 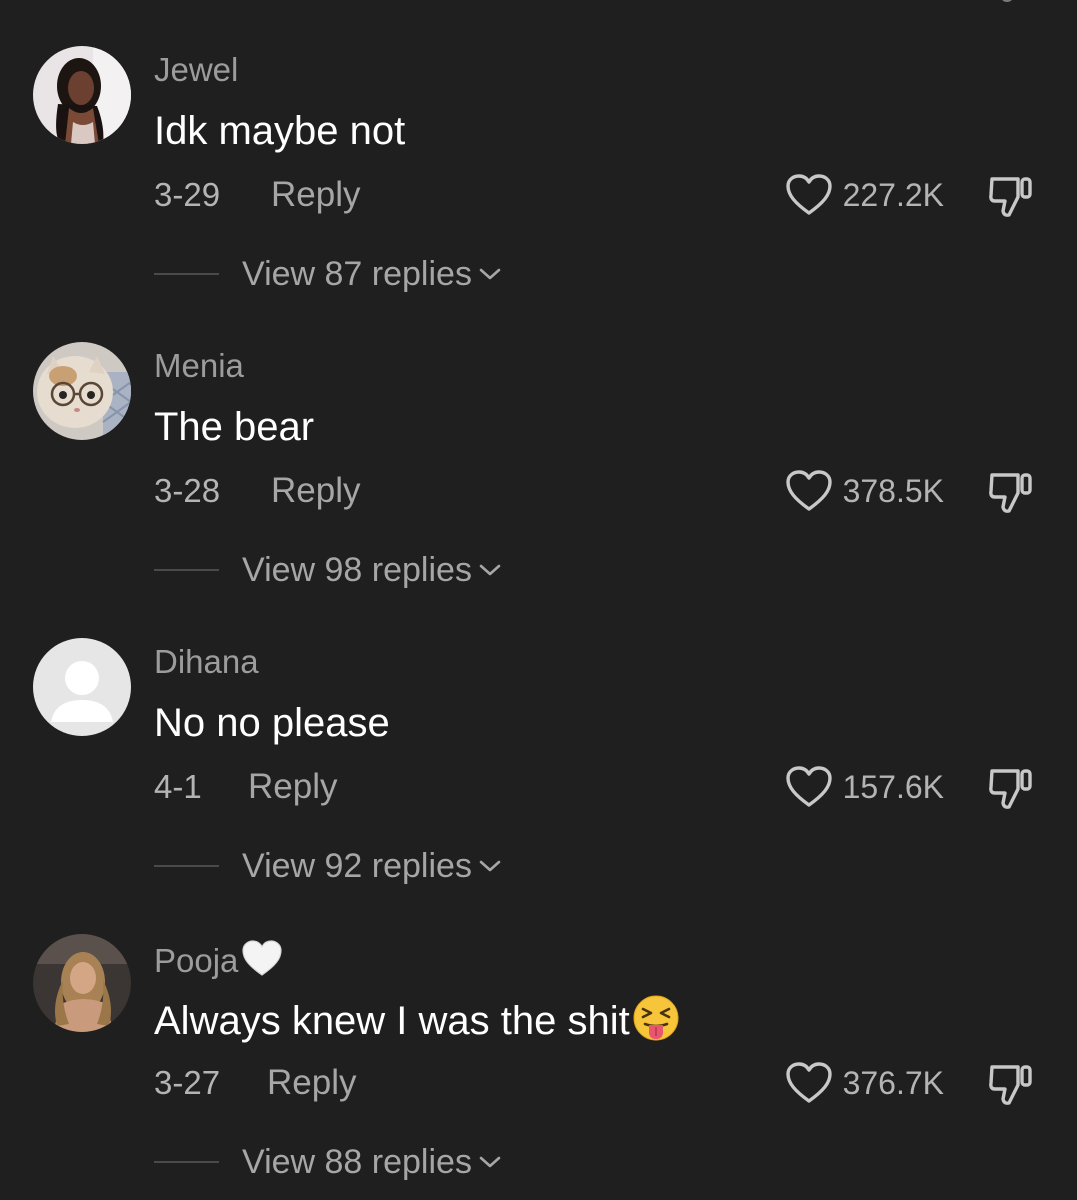 I want to click on like-count: 378.5K, so click(x=893, y=491).